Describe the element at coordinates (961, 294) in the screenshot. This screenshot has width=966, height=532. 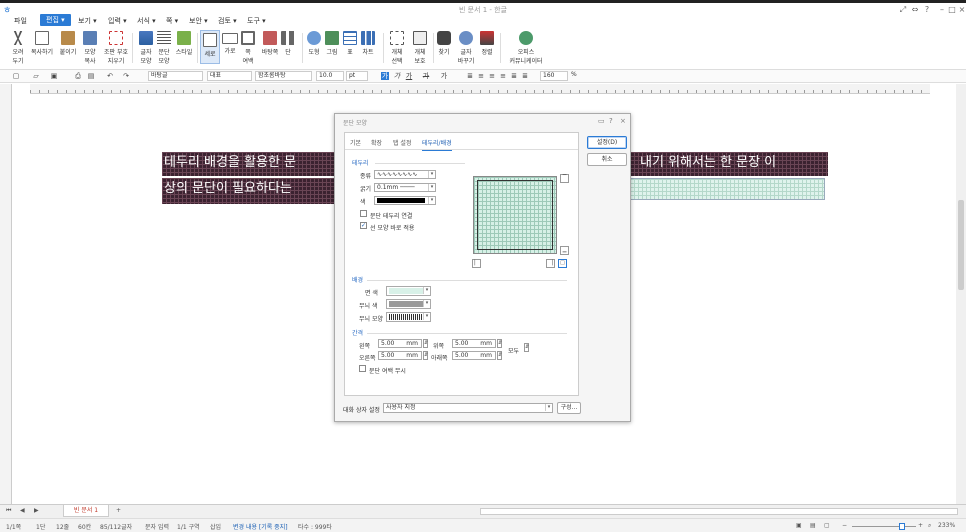
I see `vertical-scrollbar` at that location.